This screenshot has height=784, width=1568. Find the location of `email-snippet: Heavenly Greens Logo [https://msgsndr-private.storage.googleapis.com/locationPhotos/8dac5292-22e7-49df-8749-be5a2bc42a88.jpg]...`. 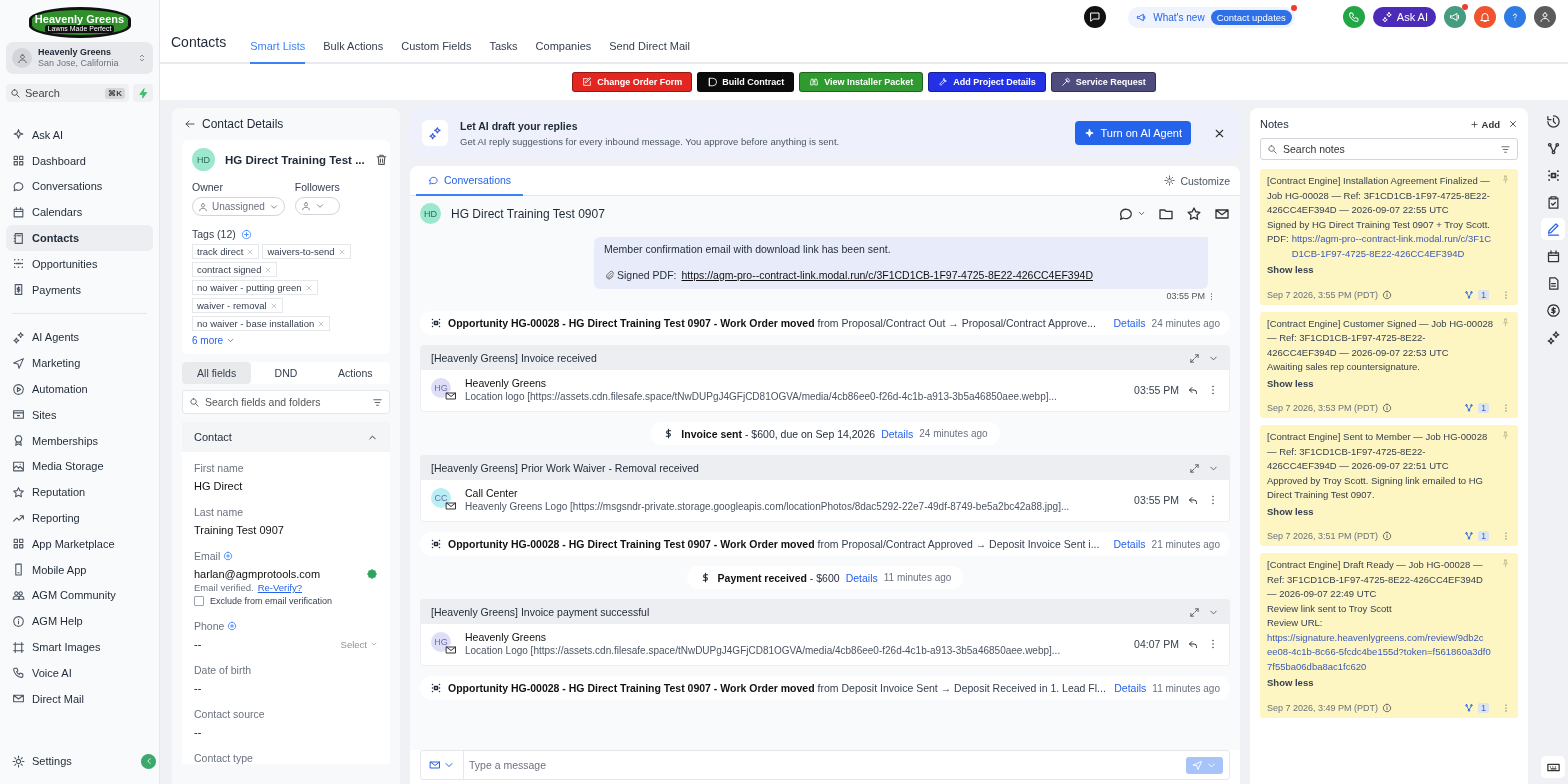

email-snippet: Heavenly Greens Logo [https://msgsndr-private.storage.googleapis.com/locationPhotos/8dac5292-22e7-49df-8749-be5a2bc42a88.jpg]... is located at coordinates (768, 506).